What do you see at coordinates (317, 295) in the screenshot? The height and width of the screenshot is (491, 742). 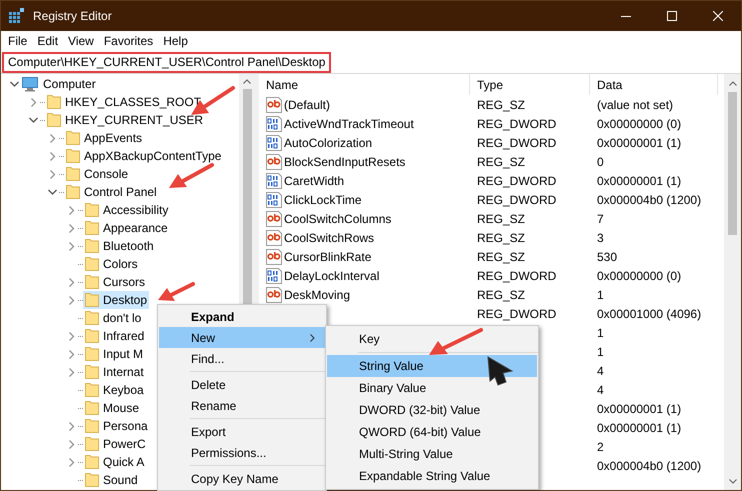 I see `value-name: DeskMoving` at bounding box center [317, 295].